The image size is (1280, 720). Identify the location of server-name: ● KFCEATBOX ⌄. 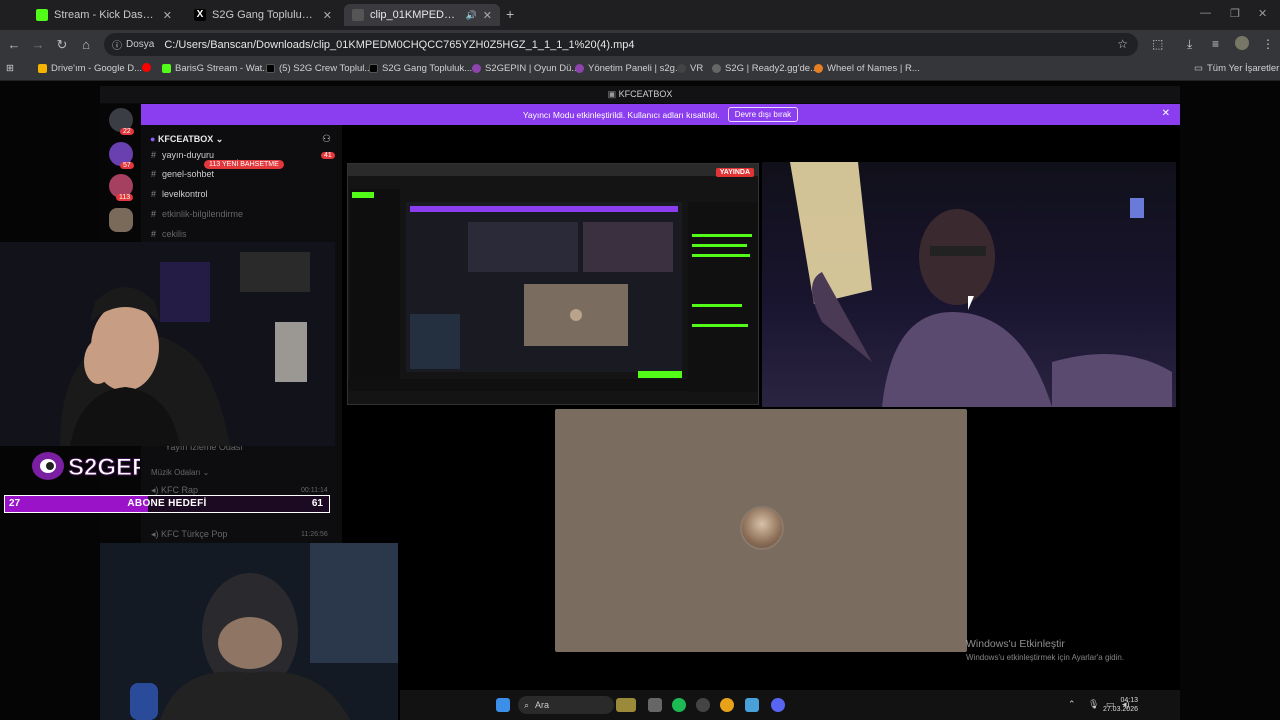
(186, 139).